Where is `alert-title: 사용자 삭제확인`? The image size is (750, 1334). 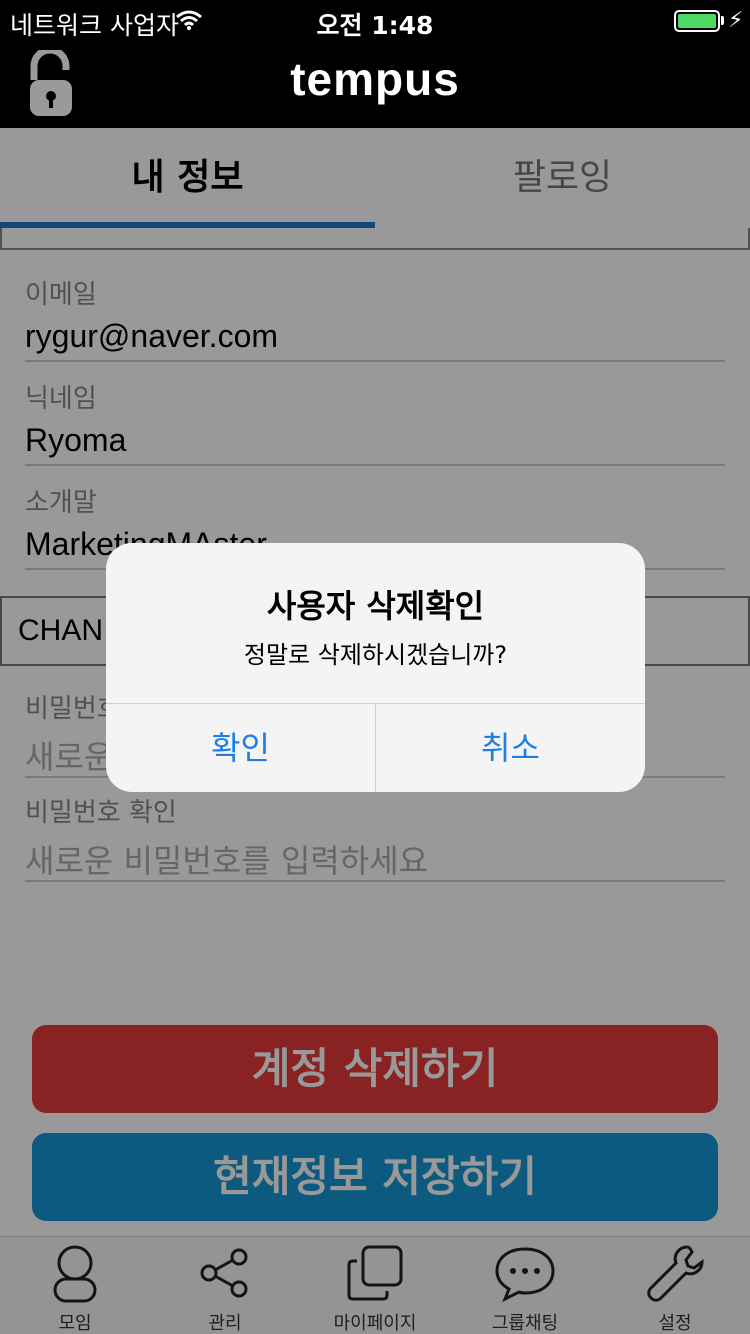 alert-title: 사용자 삭제확인 is located at coordinates (375, 606).